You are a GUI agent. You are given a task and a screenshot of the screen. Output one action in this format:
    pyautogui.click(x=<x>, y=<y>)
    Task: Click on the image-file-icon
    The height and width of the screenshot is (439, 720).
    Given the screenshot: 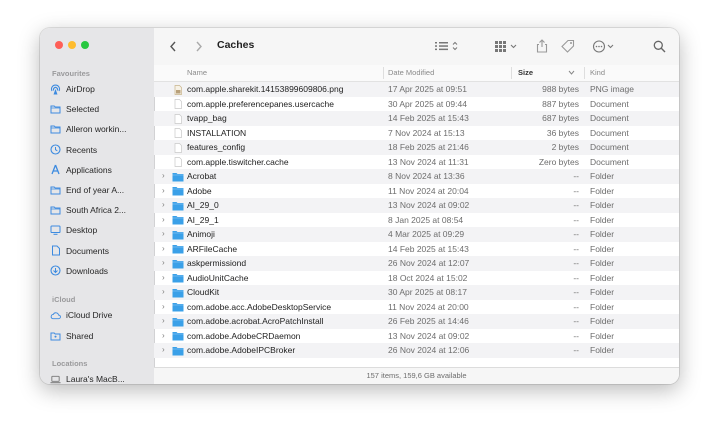 What is the action you would take?
    pyautogui.click(x=178, y=89)
    